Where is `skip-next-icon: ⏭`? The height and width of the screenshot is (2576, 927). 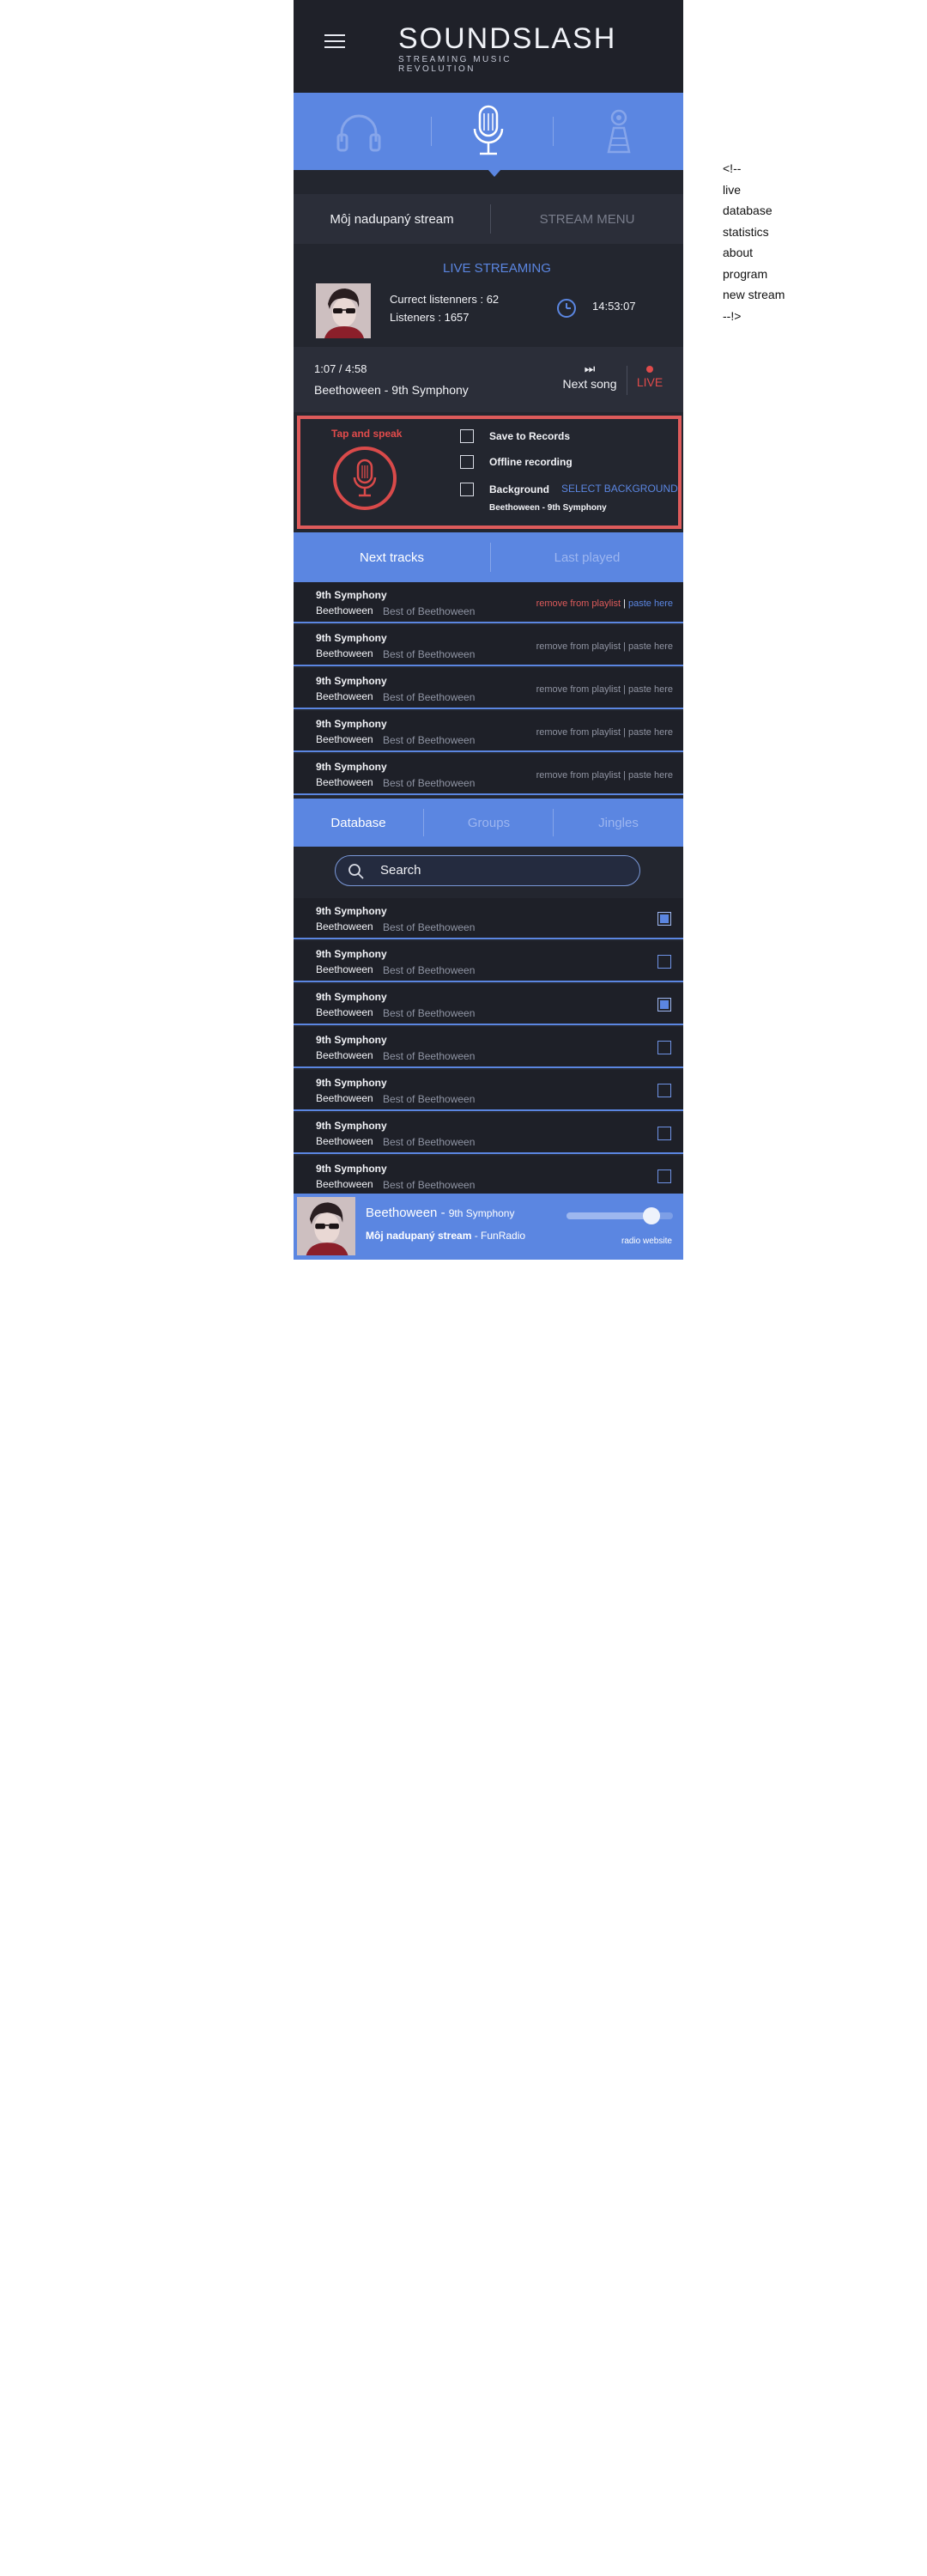 skip-next-icon: ⏭ is located at coordinates (590, 368).